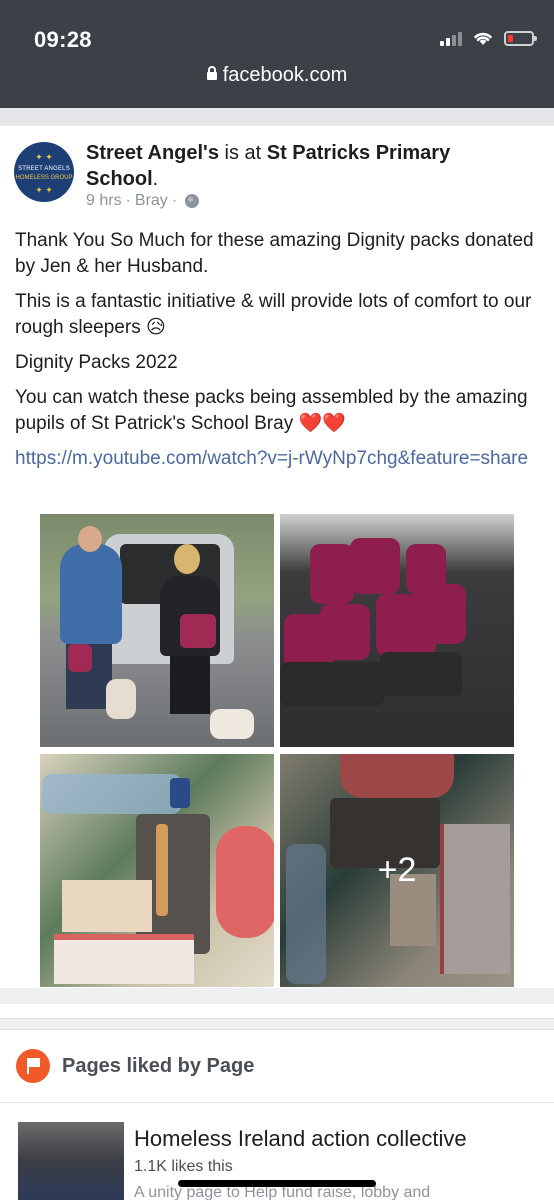  I want to click on photo-more-contents: +2, so click(397, 870).